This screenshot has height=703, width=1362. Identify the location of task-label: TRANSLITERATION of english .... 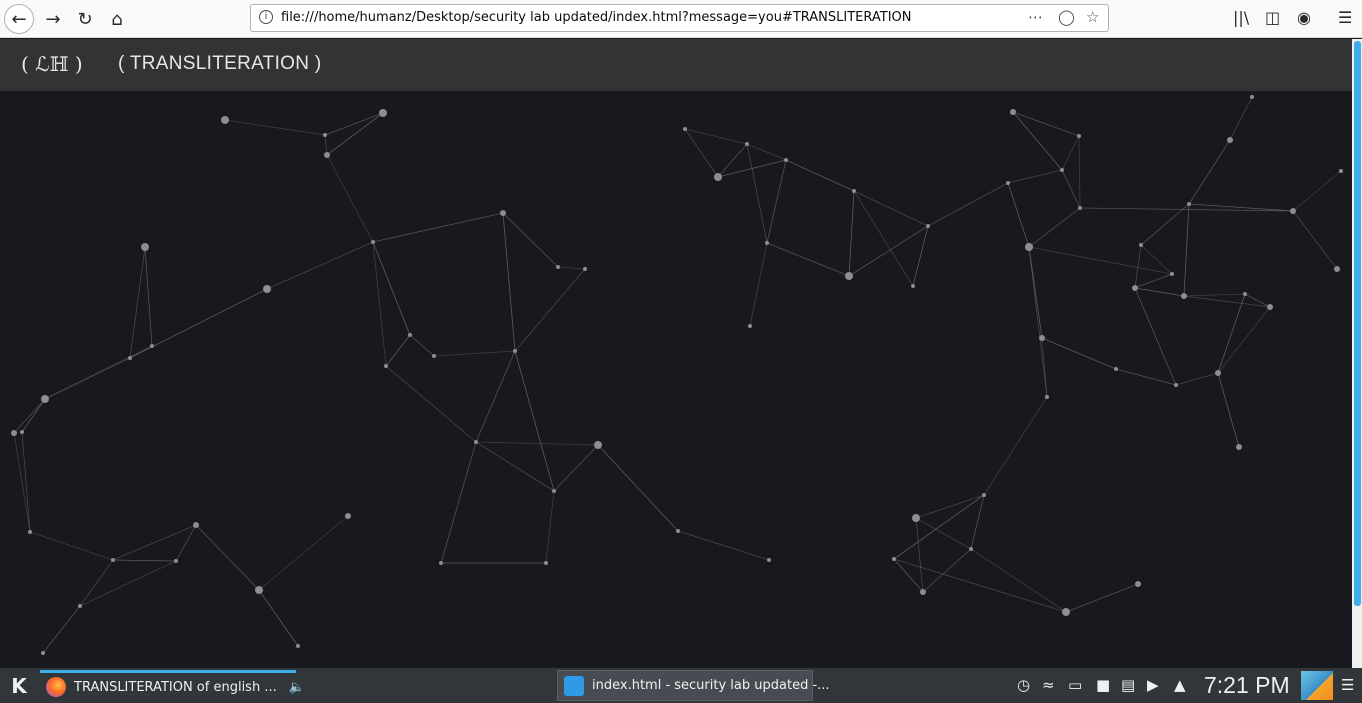
(175, 687).